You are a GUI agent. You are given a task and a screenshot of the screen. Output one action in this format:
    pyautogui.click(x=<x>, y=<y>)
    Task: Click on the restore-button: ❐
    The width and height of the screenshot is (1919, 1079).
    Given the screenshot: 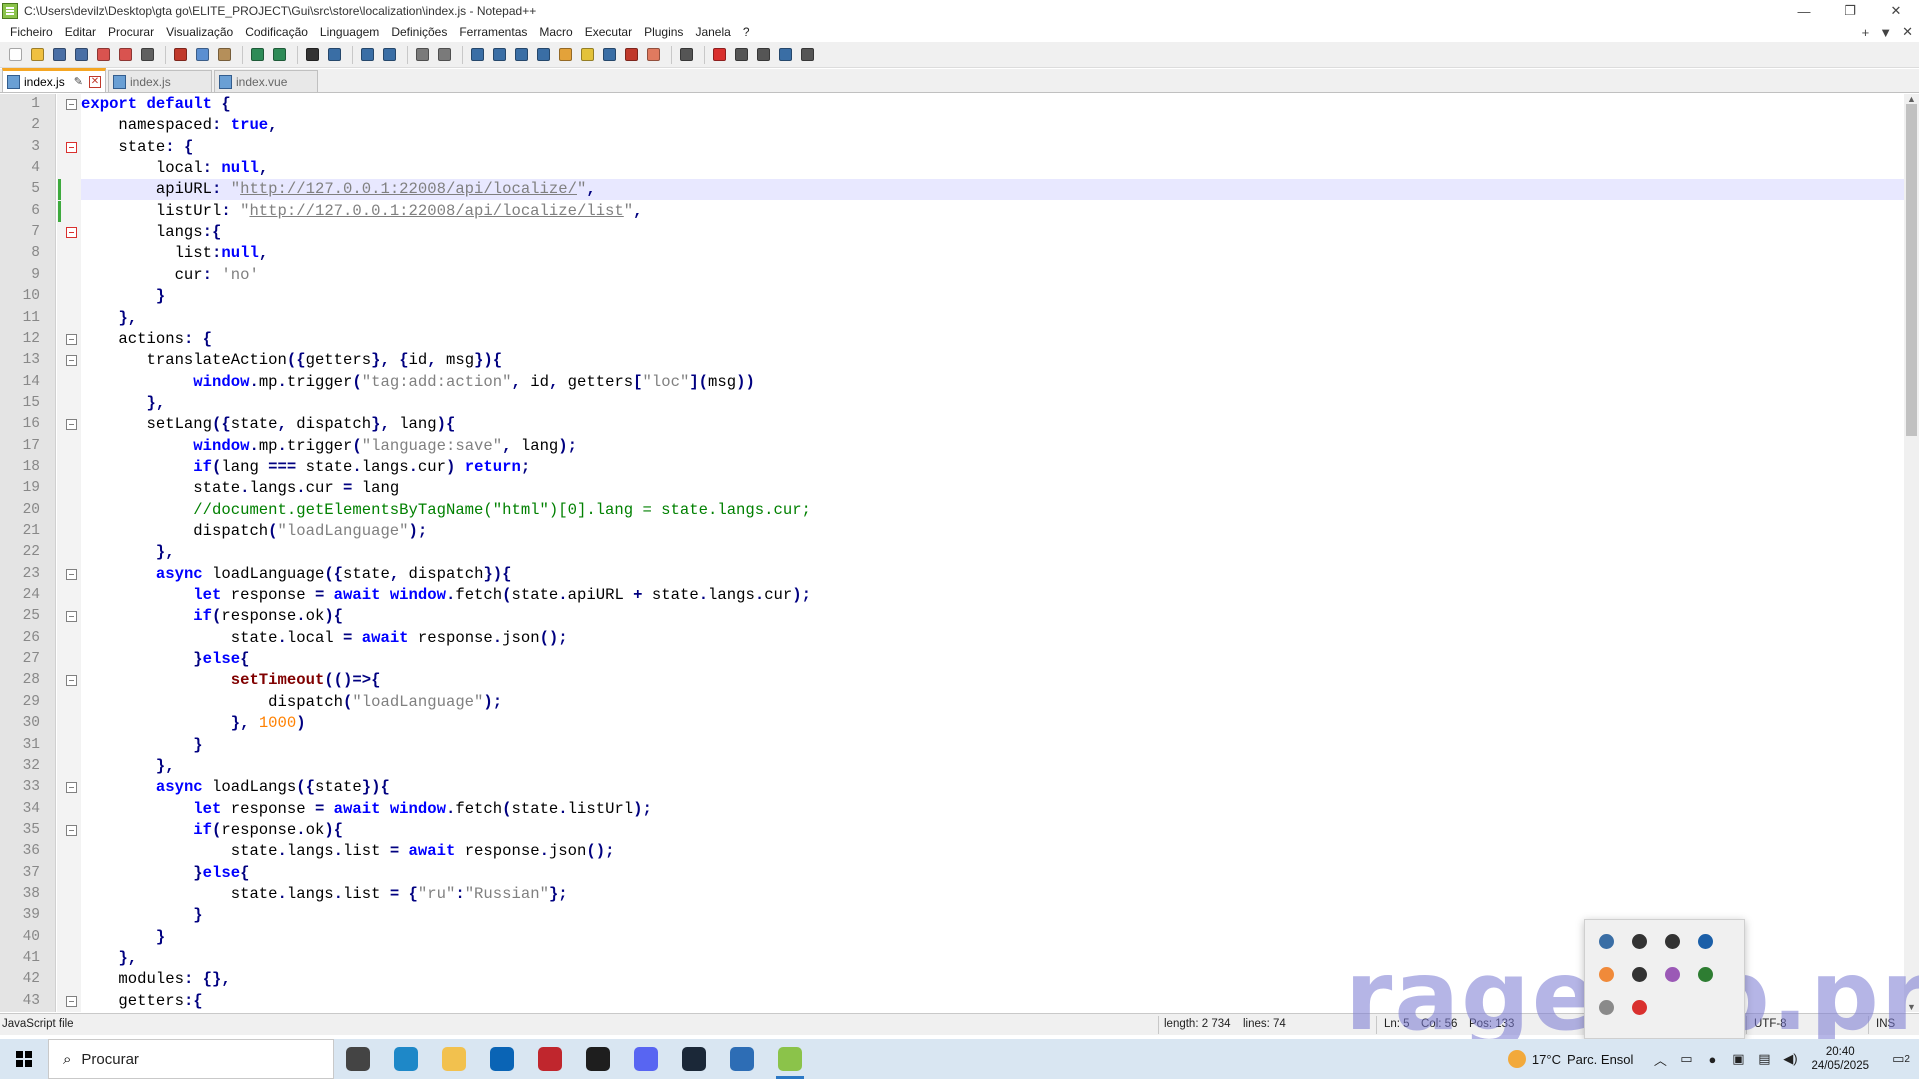 What is the action you would take?
    pyautogui.click(x=1850, y=11)
    